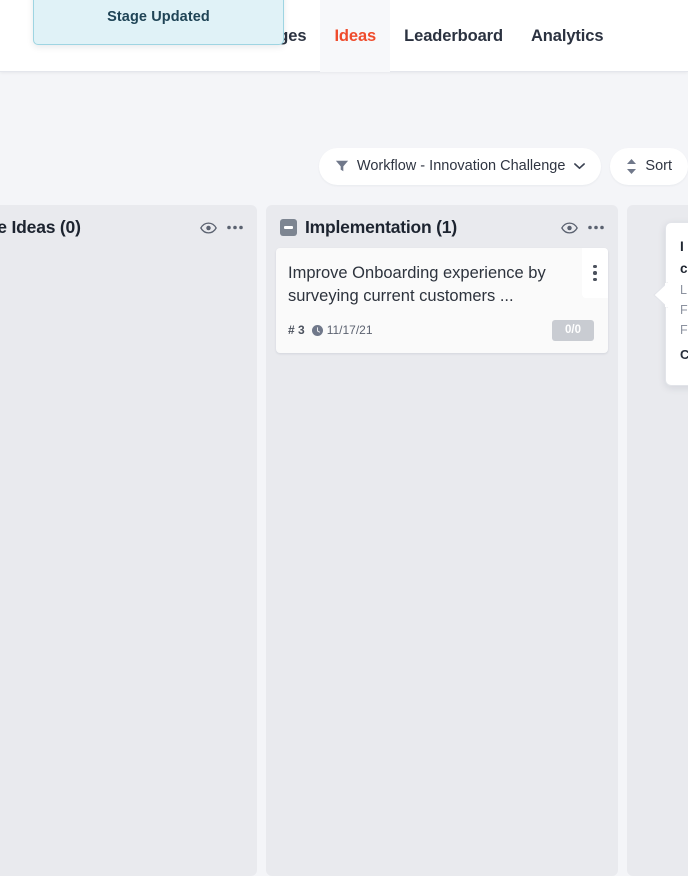  Describe the element at coordinates (158, 16) in the screenshot. I see `toast-message: Stage Updated` at that location.